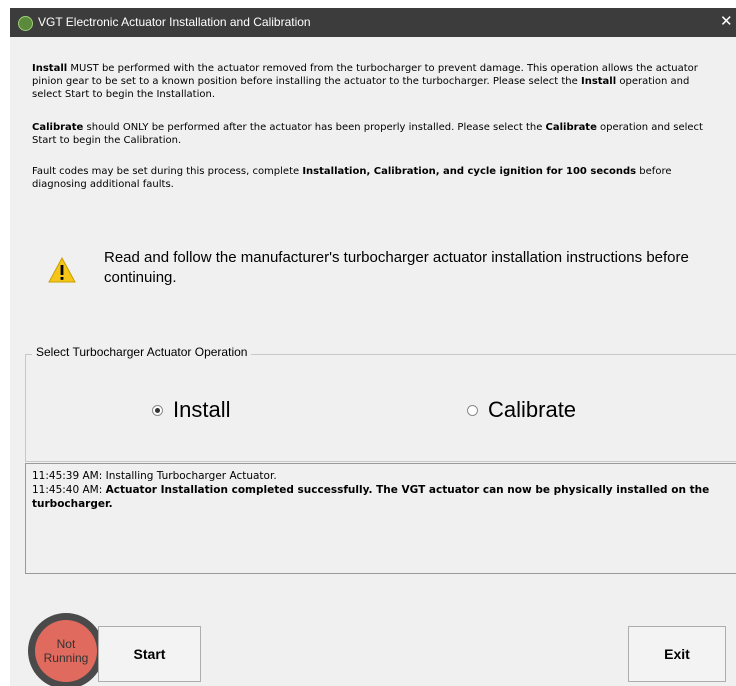 The width and height of the screenshot is (736, 686). Describe the element at coordinates (66, 644) in the screenshot. I see `status-text-line1: Not` at that location.